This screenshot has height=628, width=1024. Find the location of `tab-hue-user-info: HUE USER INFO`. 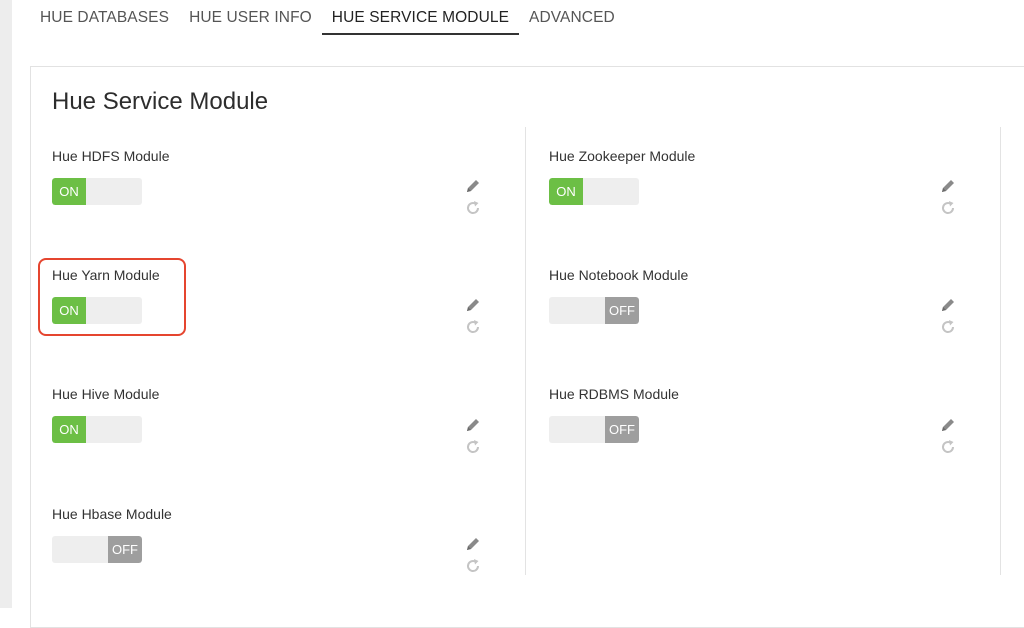

tab-hue-user-info: HUE USER INFO is located at coordinates (250, 16).